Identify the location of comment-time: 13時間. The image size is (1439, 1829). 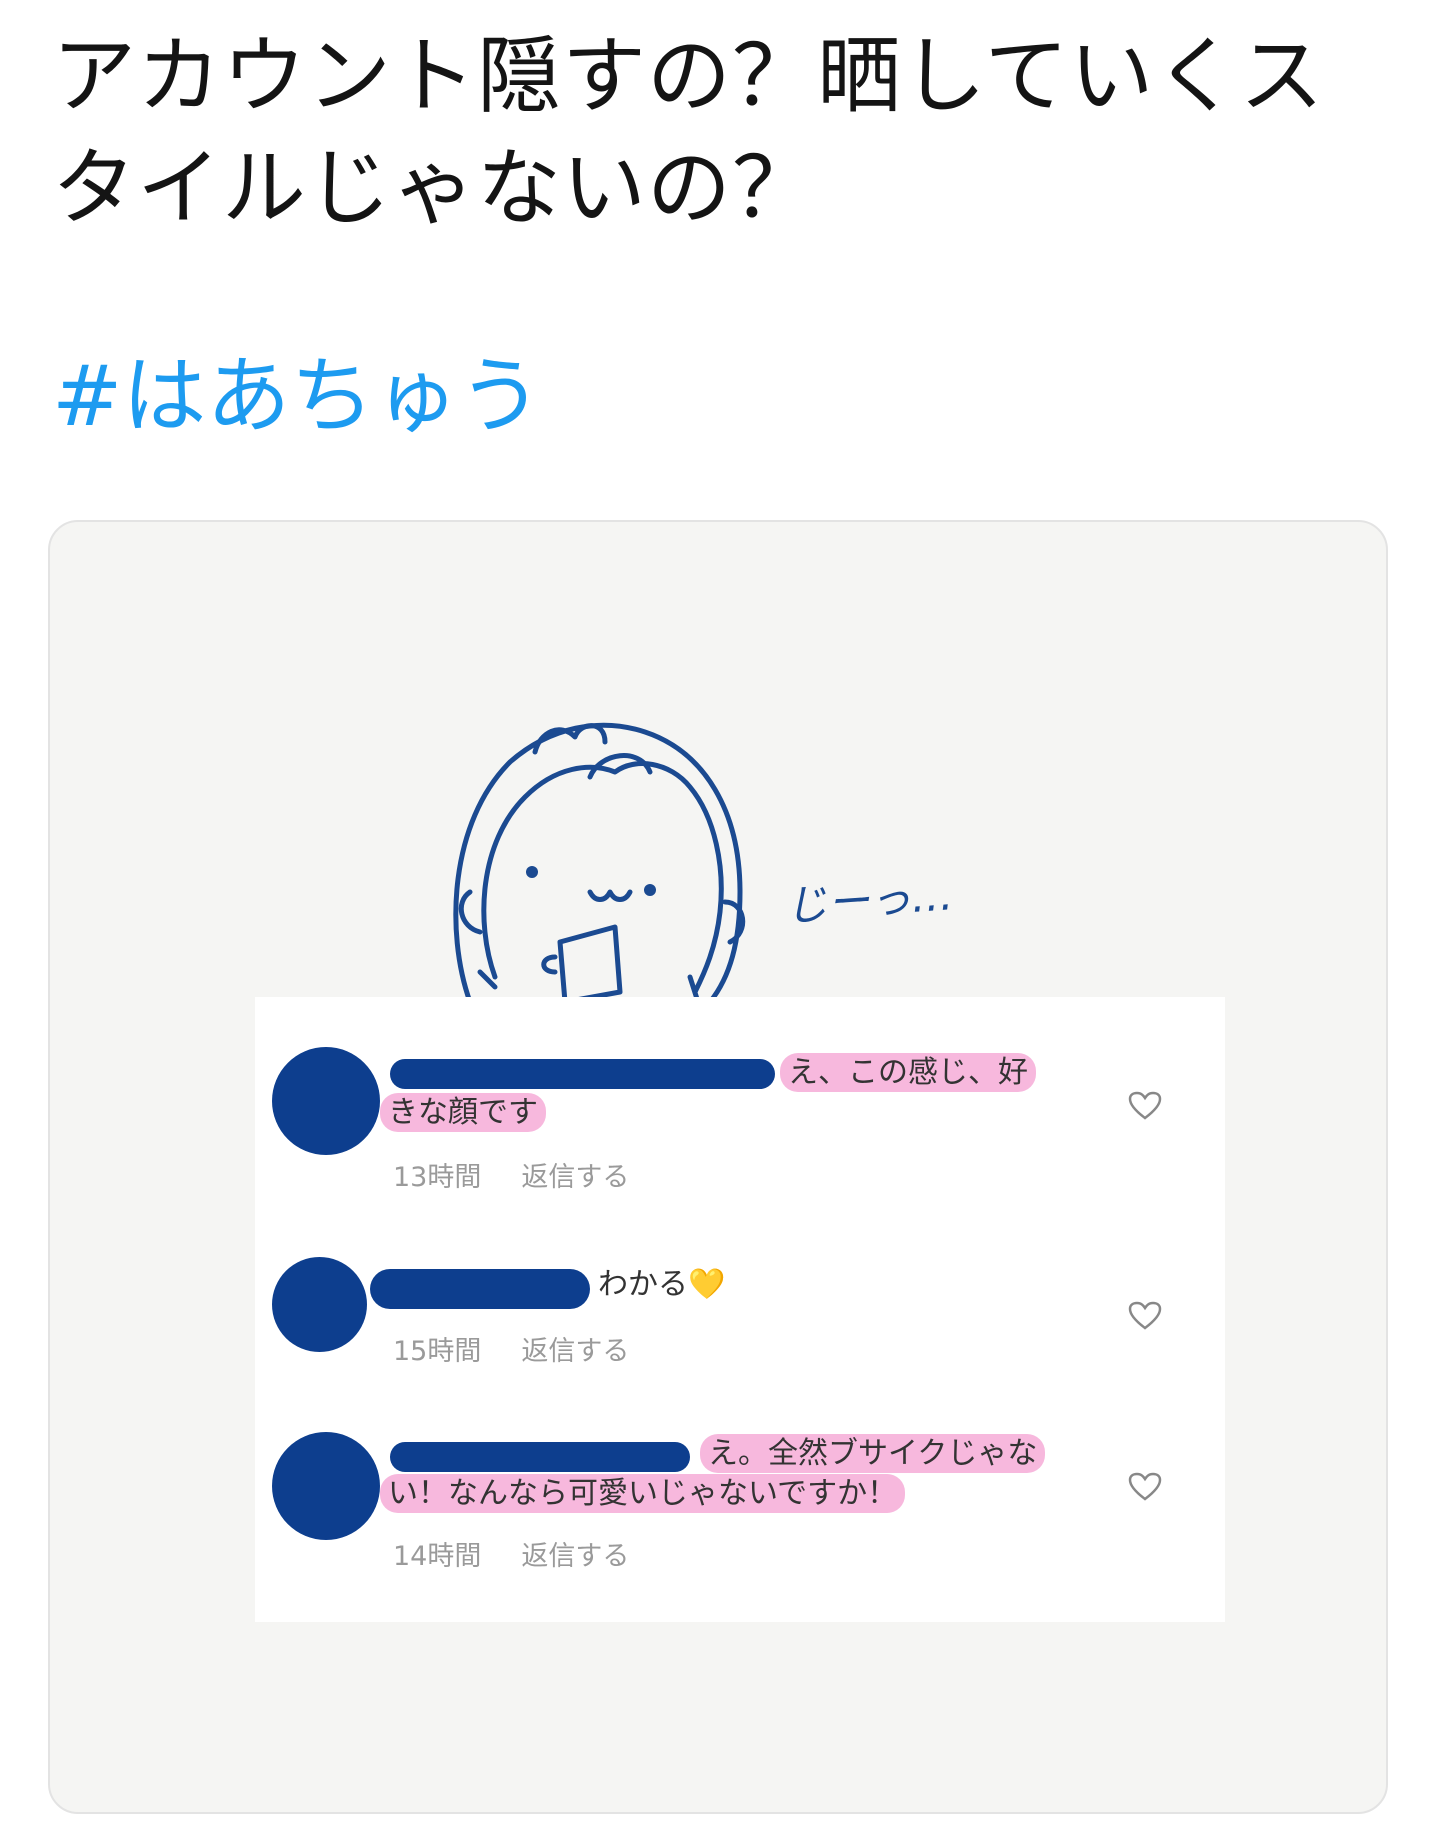
(437, 1177).